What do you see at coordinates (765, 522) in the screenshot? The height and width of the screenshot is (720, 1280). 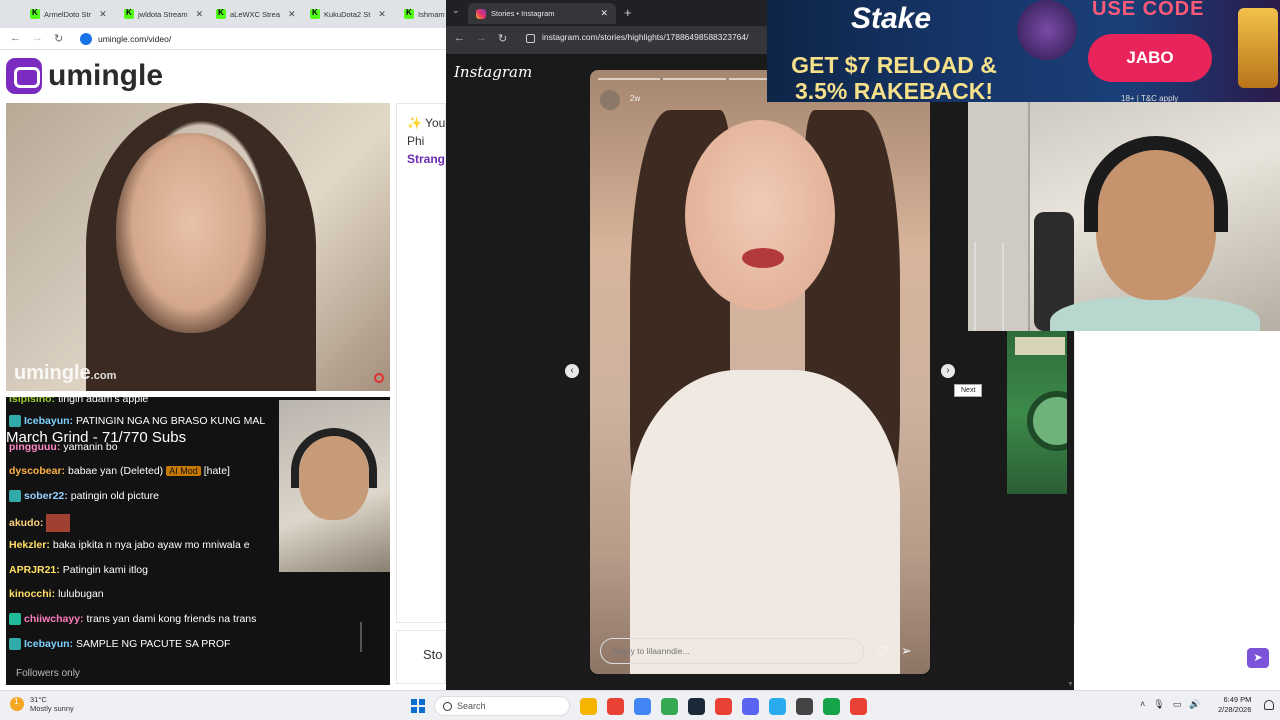 I see `story-shirt` at bounding box center [765, 522].